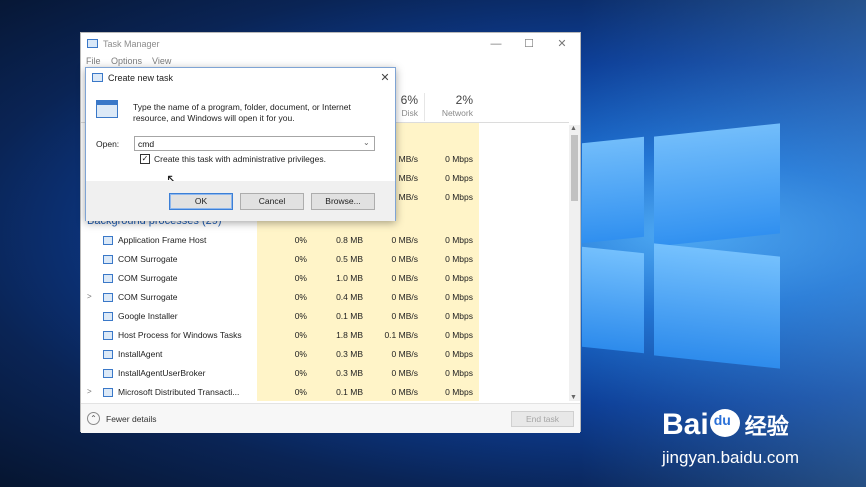 The height and width of the screenshot is (487, 866). I want to click on table-row: COM Surrogate 0% 1.0 MB 0 MB/s 0 Mbps, so click(325, 278).